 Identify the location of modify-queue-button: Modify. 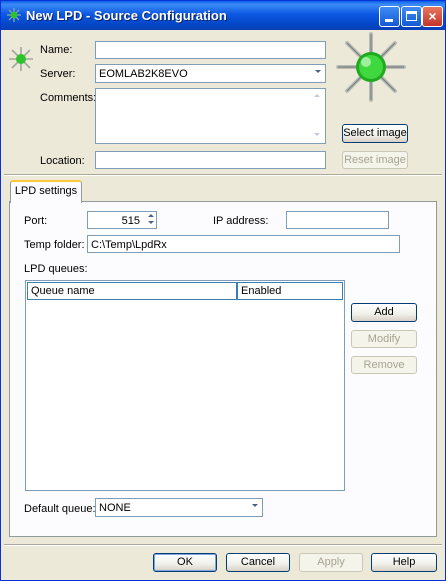
(384, 339).